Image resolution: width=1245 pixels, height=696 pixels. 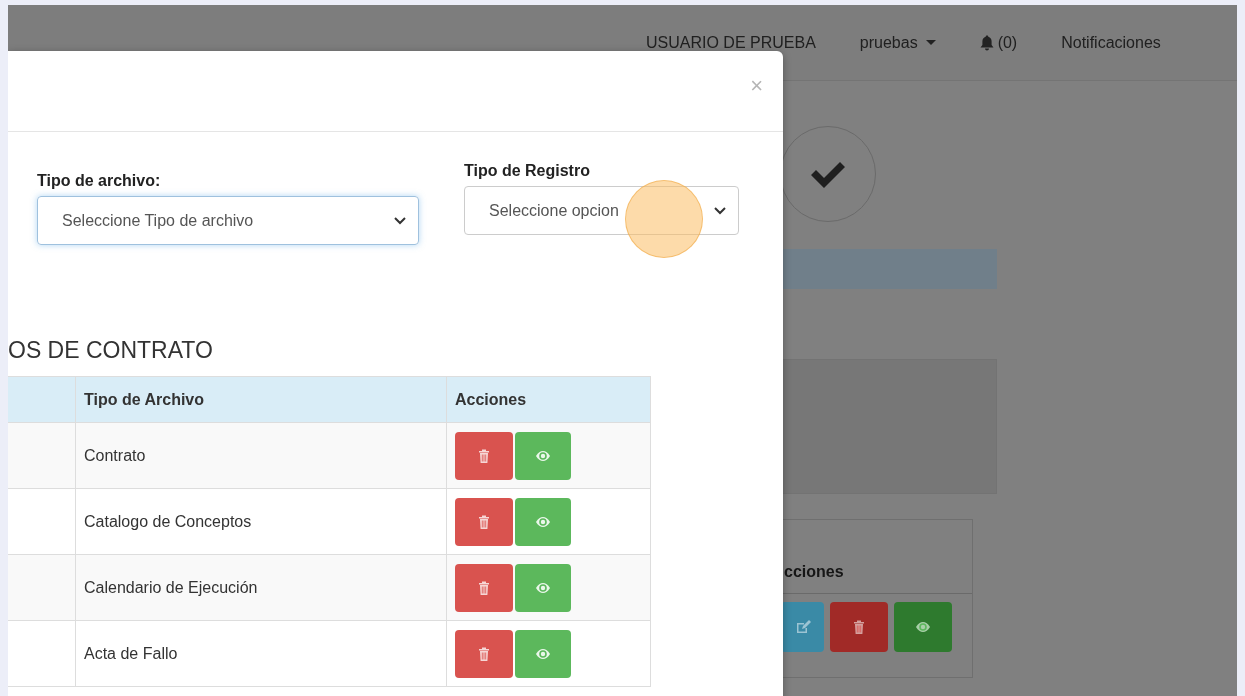 What do you see at coordinates (828, 174) in the screenshot?
I see `check-icon` at bounding box center [828, 174].